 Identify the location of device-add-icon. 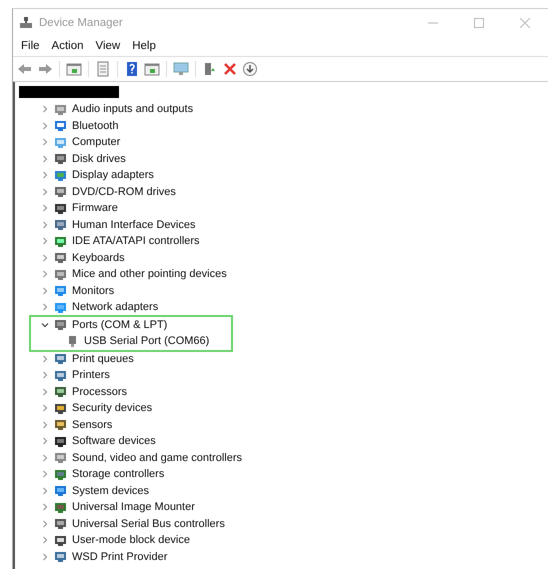
(210, 69).